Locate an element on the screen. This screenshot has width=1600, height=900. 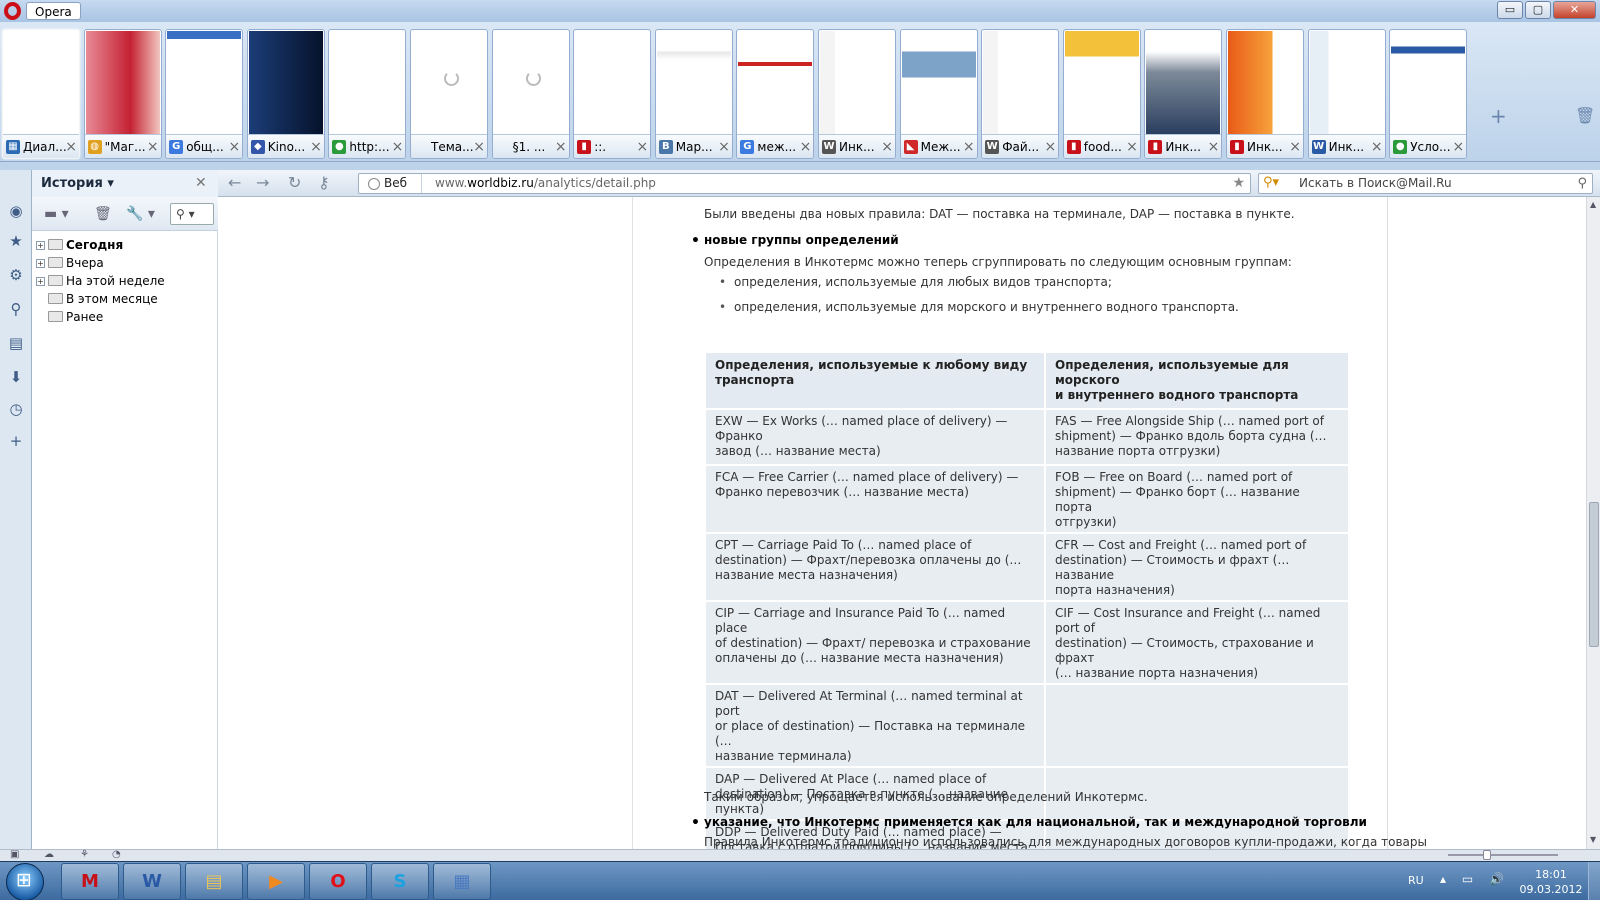
search-field: ⚲▾ Искать в Поиск@Mail.Ru ⚲ is located at coordinates (1425, 183).